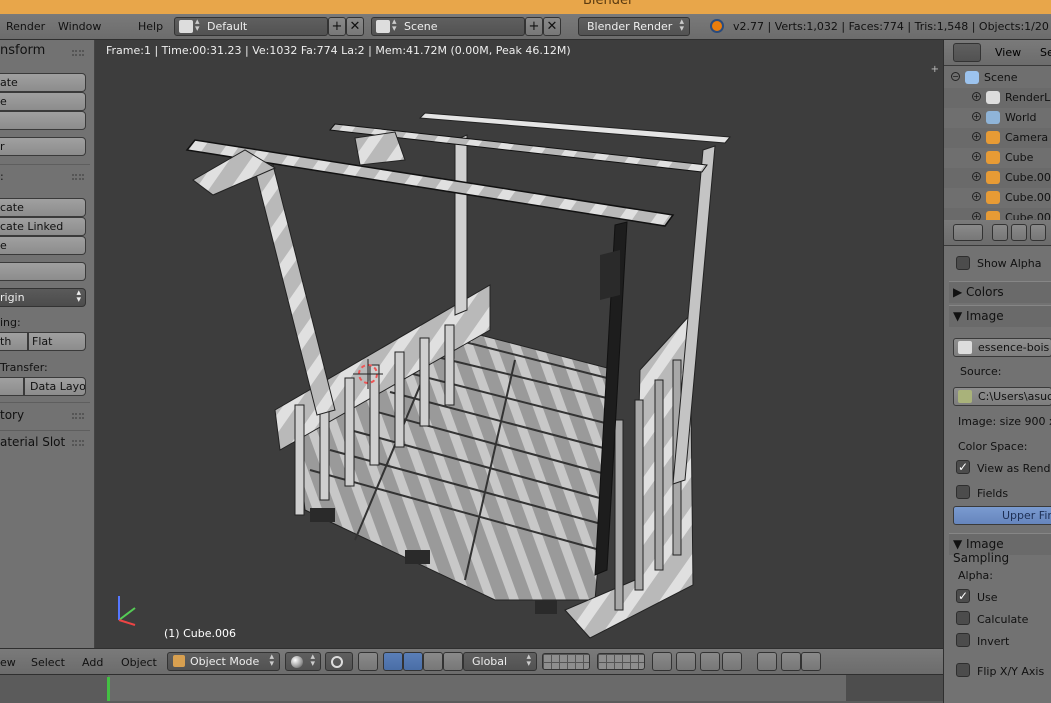 Image resolution: width=1051 pixels, height=703 pixels. What do you see at coordinates (686, 661) in the screenshot?
I see `proportional-edit-icon` at bounding box center [686, 661].